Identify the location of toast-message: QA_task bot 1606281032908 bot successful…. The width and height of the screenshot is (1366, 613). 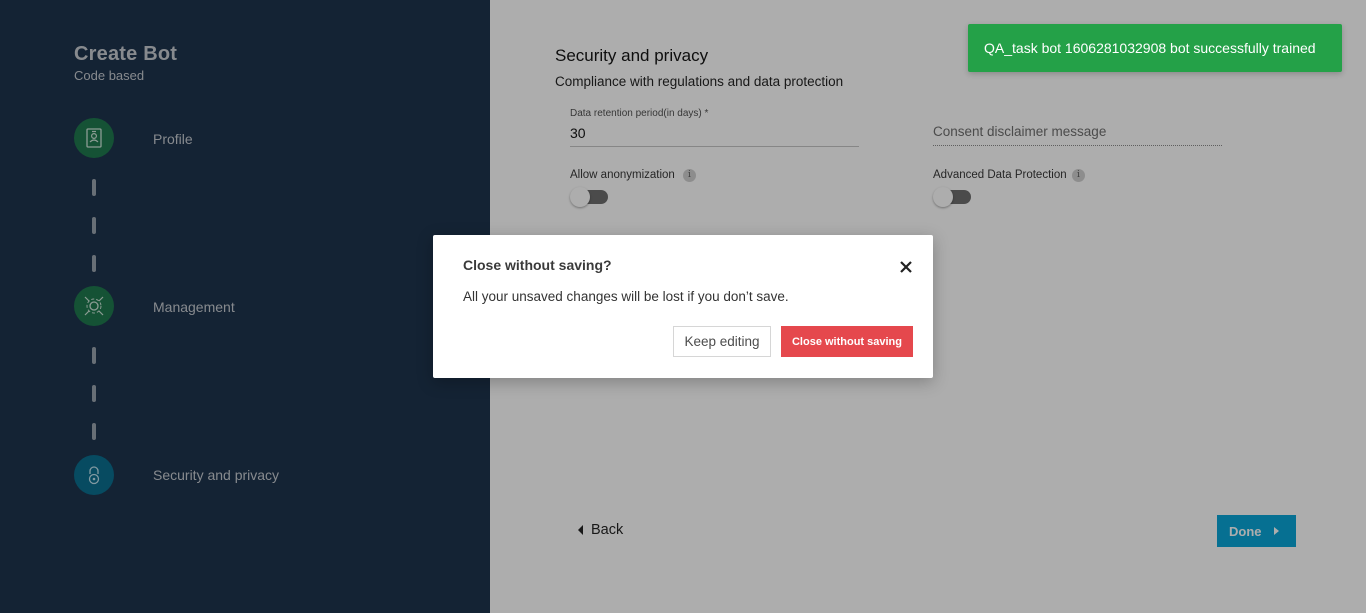
(1150, 48).